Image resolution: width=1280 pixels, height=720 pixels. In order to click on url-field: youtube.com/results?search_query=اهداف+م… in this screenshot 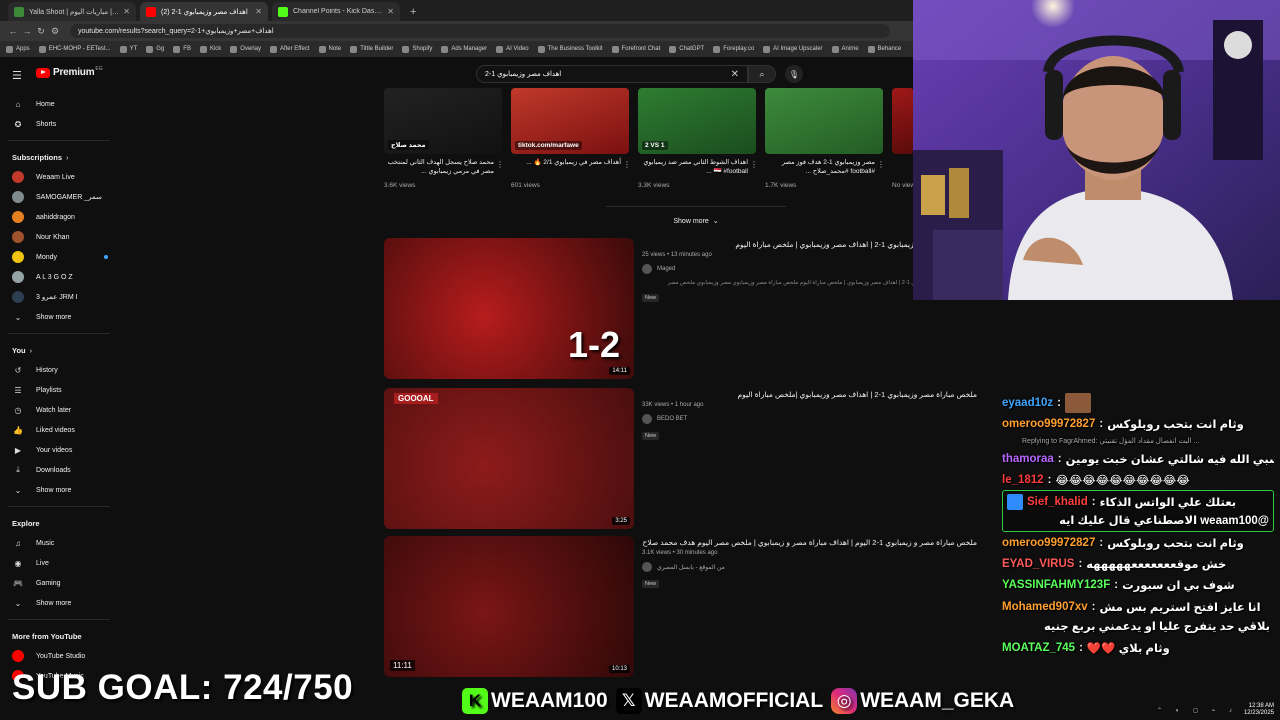, I will do `click(480, 31)`.